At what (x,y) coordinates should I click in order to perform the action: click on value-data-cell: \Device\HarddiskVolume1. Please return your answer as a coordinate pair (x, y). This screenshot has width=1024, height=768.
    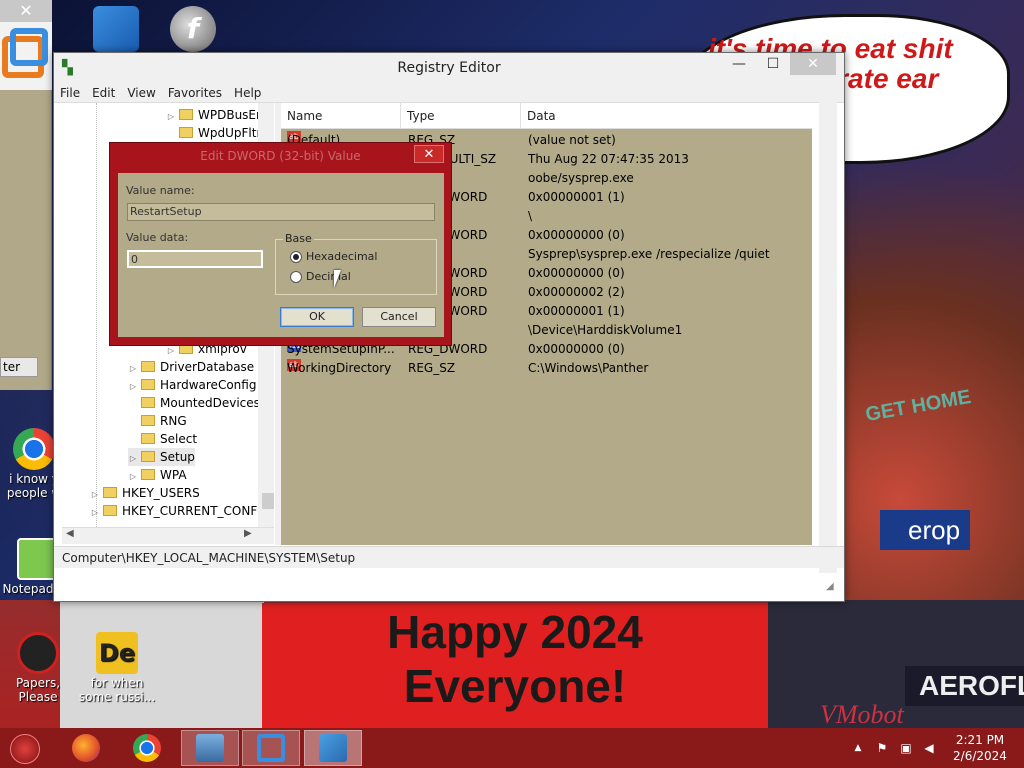
    Looking at the image, I should click on (605, 330).